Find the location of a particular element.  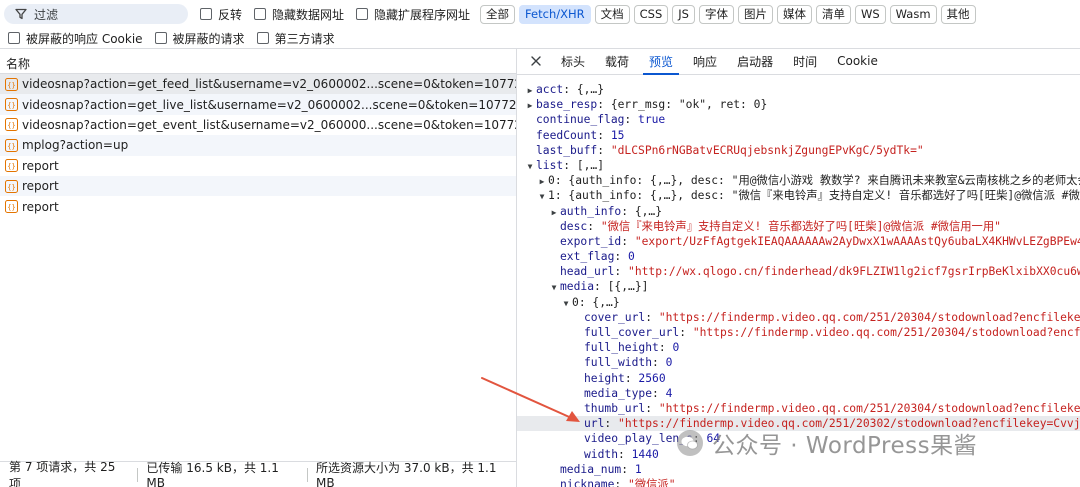

blocked-requests-label: 被屏蔽的请求 is located at coordinates (208, 38).